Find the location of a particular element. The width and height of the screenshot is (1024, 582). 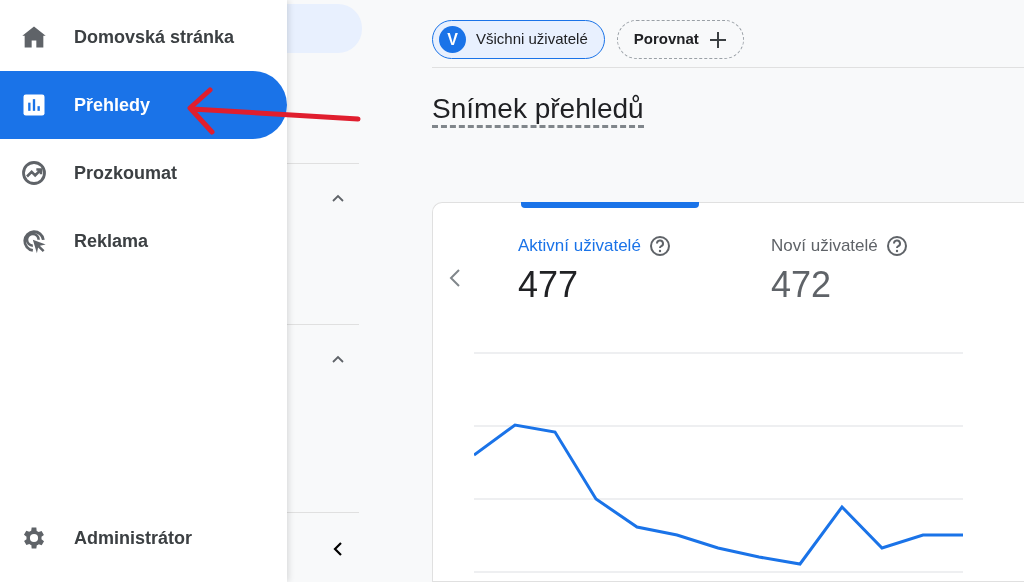

cursor-target-icon is located at coordinates (34, 241).